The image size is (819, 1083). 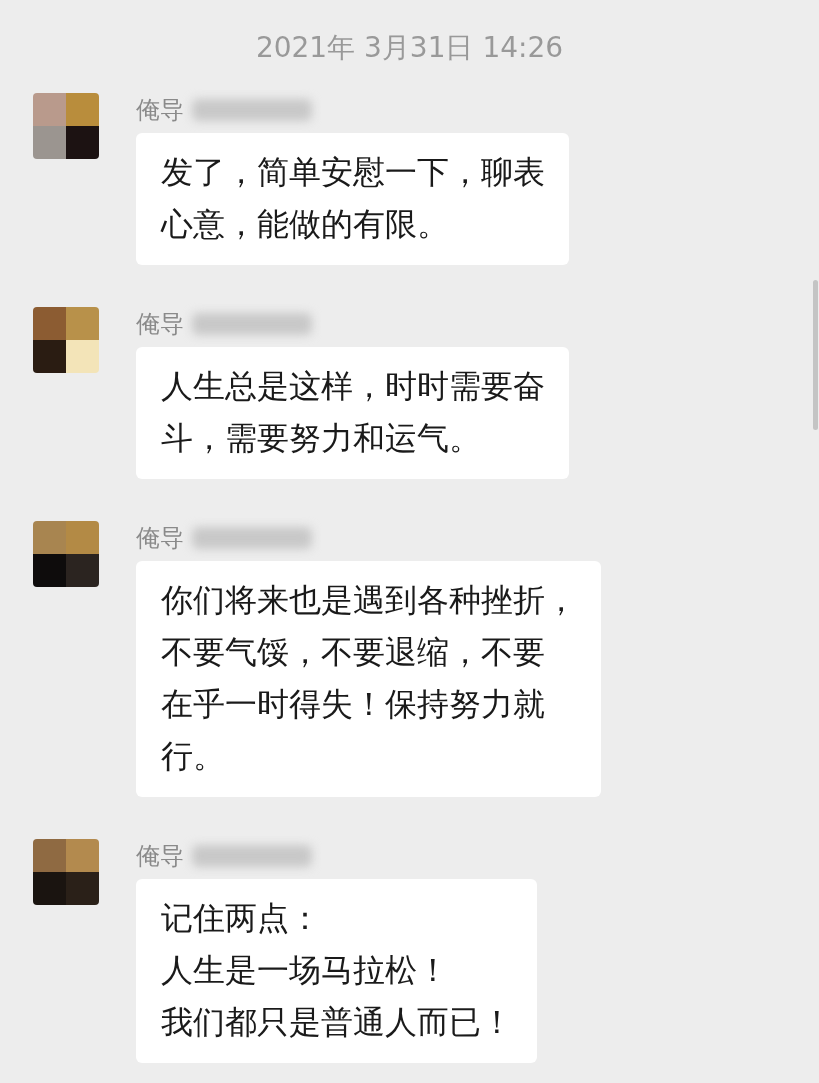 What do you see at coordinates (352, 413) in the screenshot?
I see `message-bubble: 人生总是这样，时时需要奋 斗，需要努力和运气。` at bounding box center [352, 413].